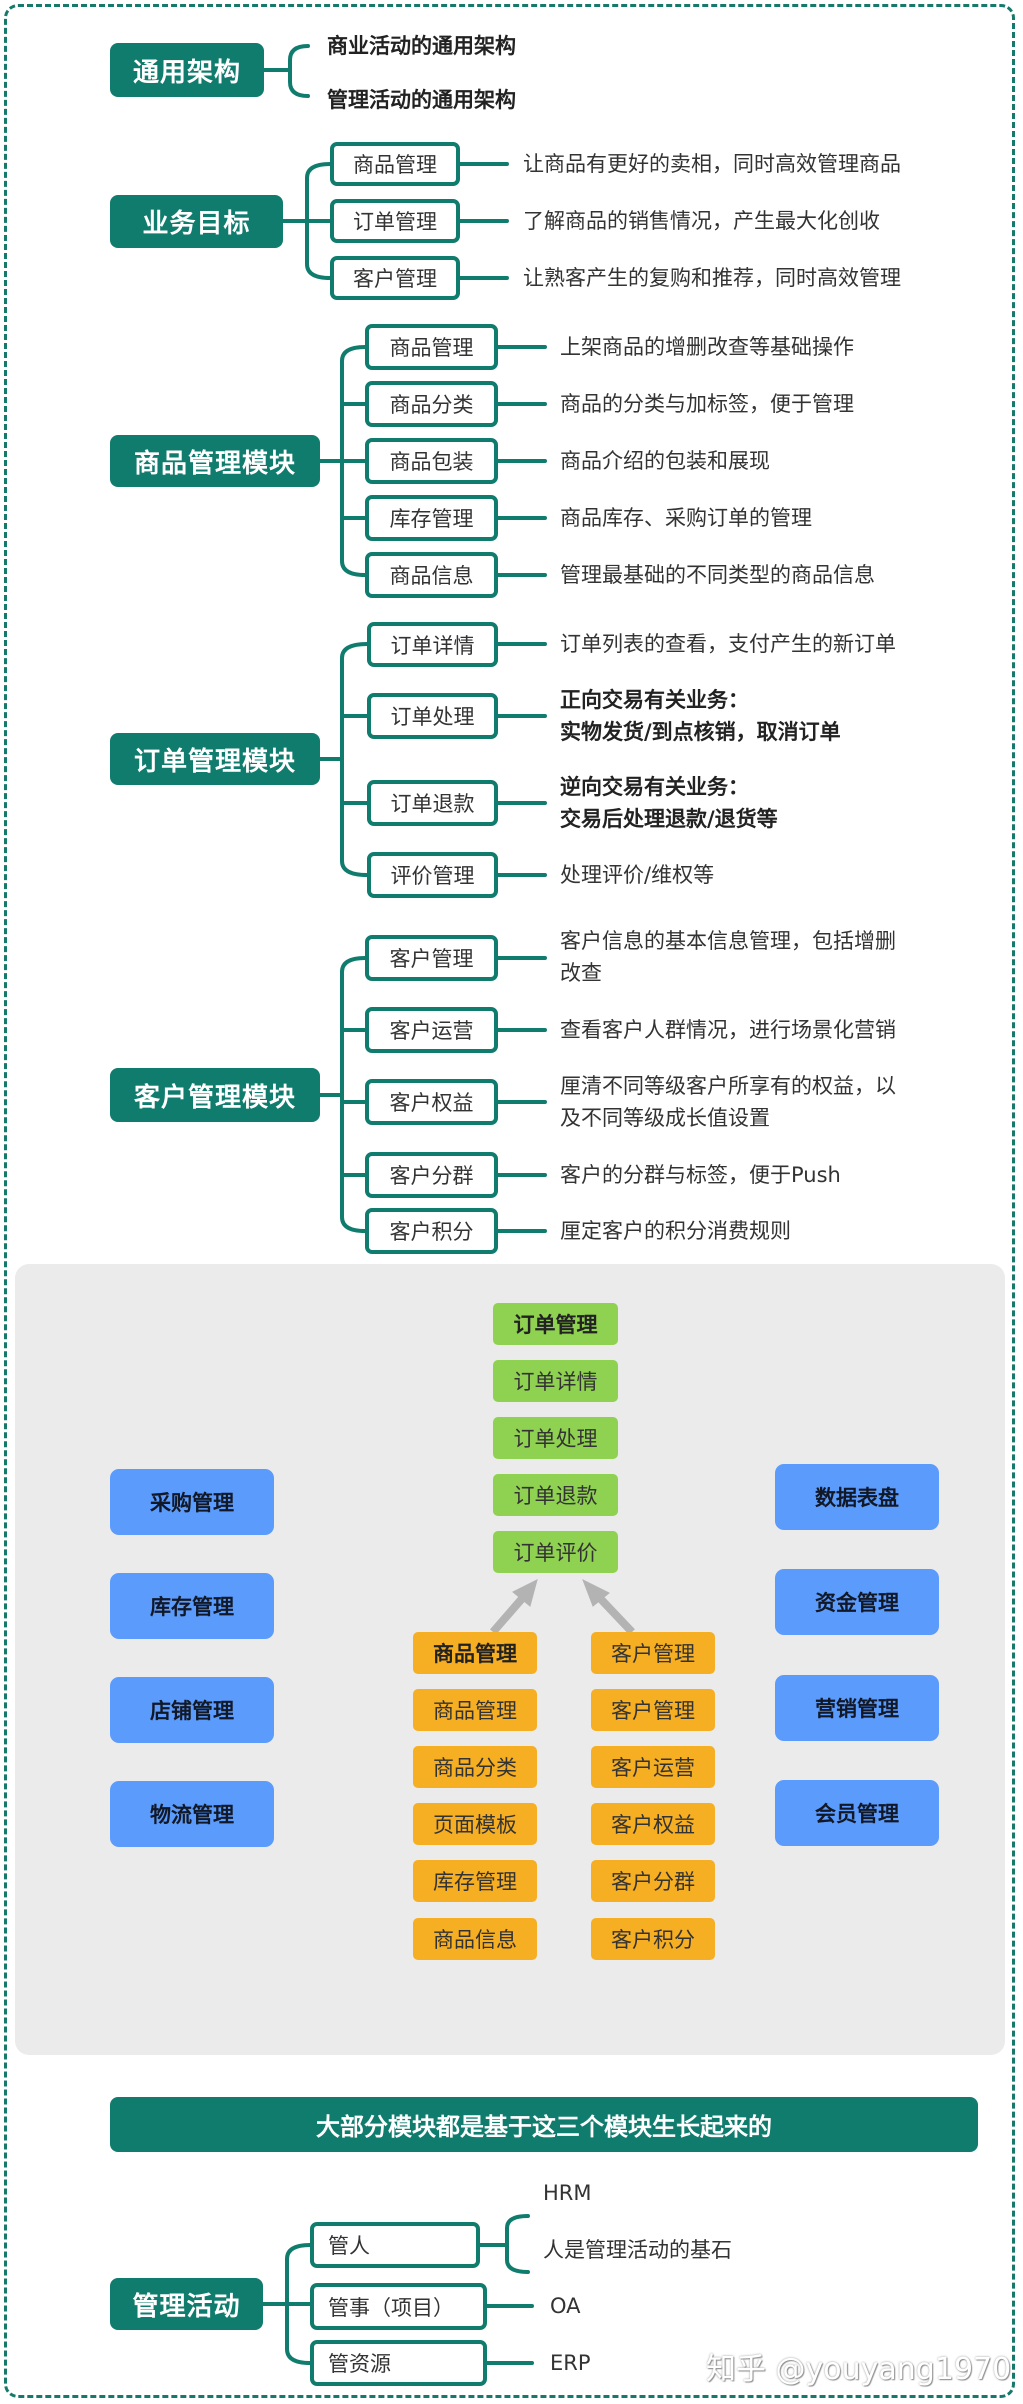 The image size is (1023, 2404). What do you see at coordinates (431, 461) in the screenshot?
I see `product-item: 商品包装` at bounding box center [431, 461].